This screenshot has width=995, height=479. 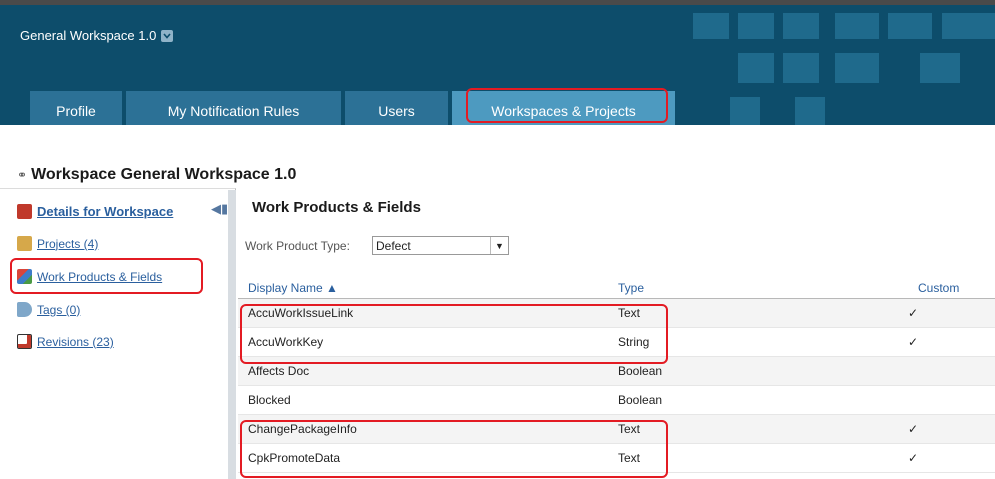 What do you see at coordinates (219, 209) in the screenshot?
I see `collapse-sidebar-icon: ◀▮` at bounding box center [219, 209].